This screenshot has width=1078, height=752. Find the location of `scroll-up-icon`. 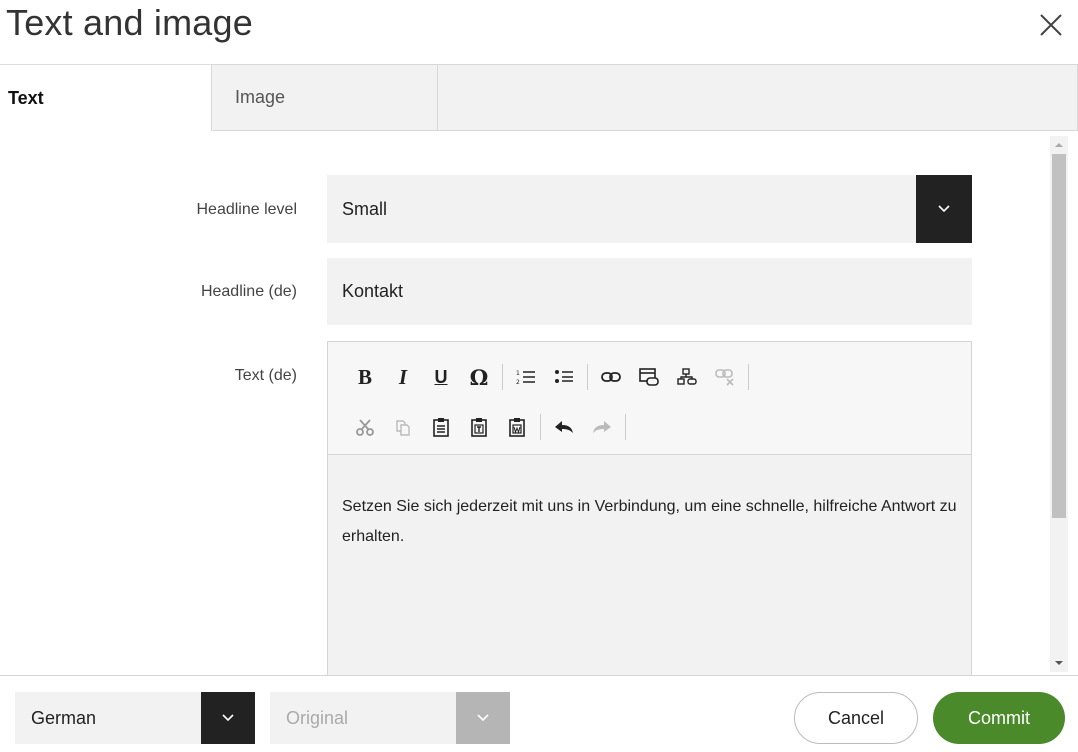

scroll-up-icon is located at coordinates (1059, 145).